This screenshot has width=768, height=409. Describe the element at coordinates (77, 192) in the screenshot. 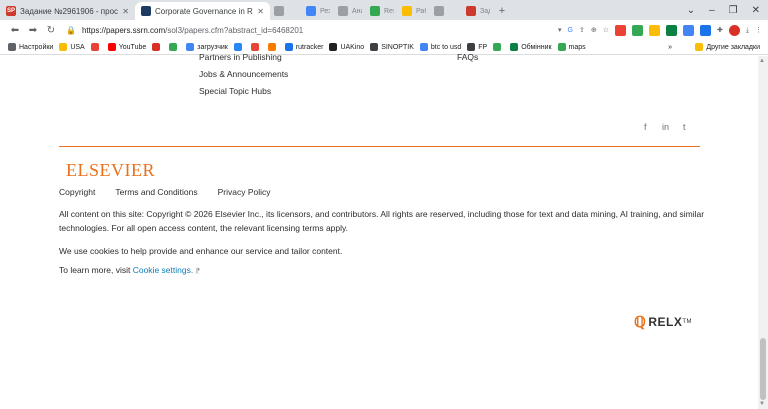

I see `copyright-link: Copyright` at that location.